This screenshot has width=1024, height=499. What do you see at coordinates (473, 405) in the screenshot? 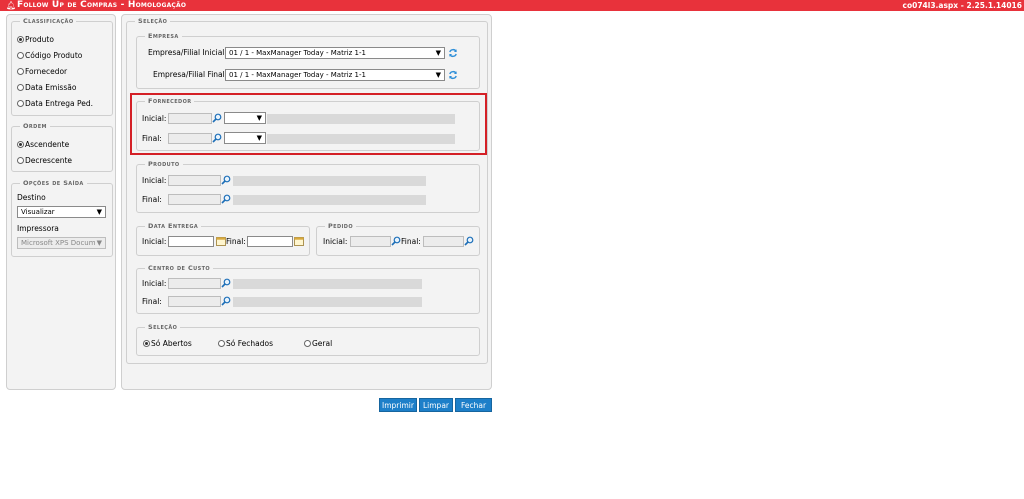
I see `fechar-button: Fechar` at bounding box center [473, 405].